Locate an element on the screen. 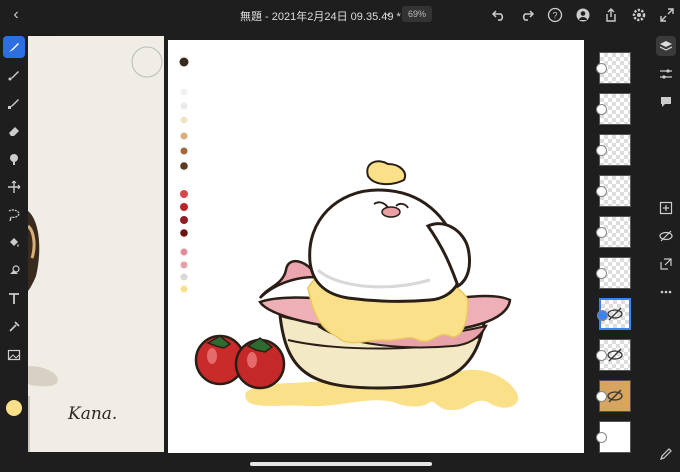 This screenshot has width=680, height=472. comments-icon is located at coordinates (666, 102).